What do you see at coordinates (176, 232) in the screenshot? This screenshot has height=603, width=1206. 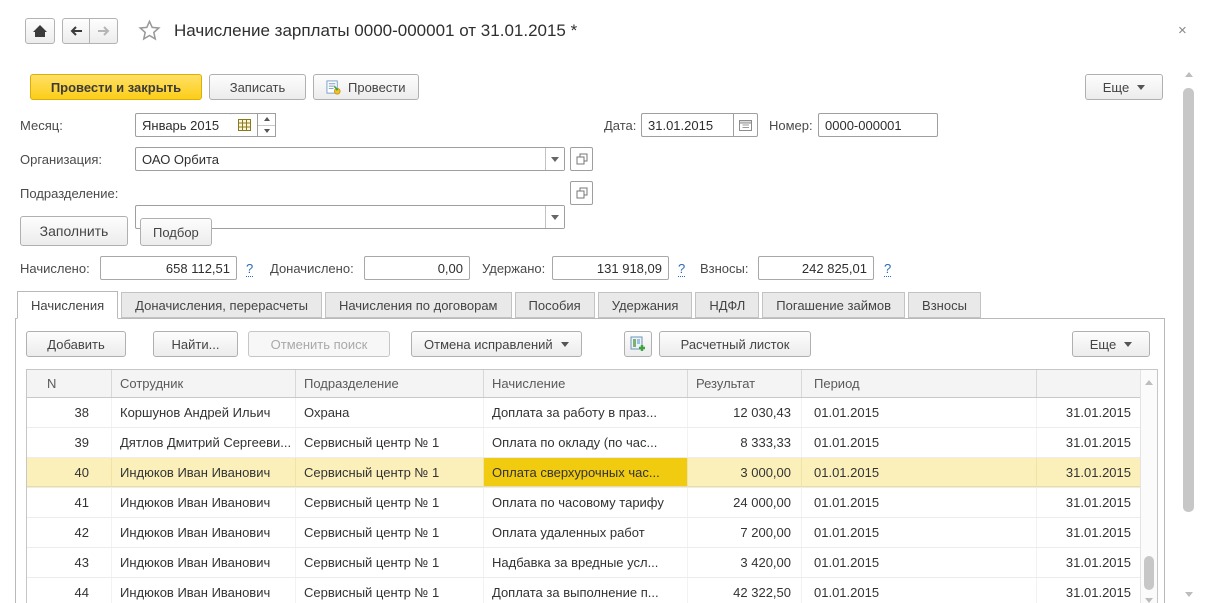 I see `pick-button: Подбор` at bounding box center [176, 232].